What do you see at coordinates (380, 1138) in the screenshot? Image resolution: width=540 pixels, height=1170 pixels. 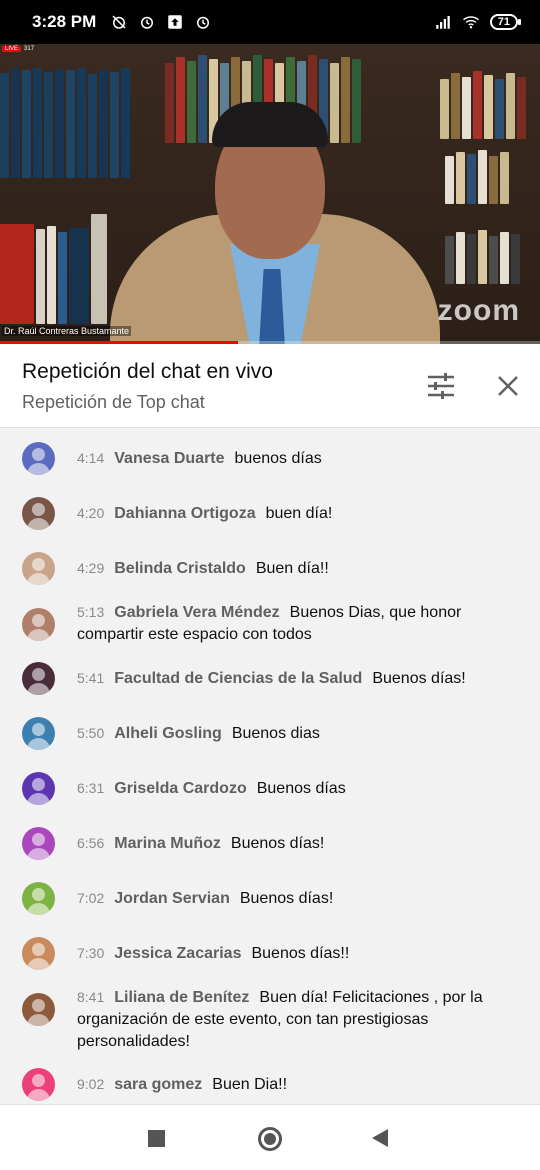 I see `back-triangle-icon` at bounding box center [380, 1138].